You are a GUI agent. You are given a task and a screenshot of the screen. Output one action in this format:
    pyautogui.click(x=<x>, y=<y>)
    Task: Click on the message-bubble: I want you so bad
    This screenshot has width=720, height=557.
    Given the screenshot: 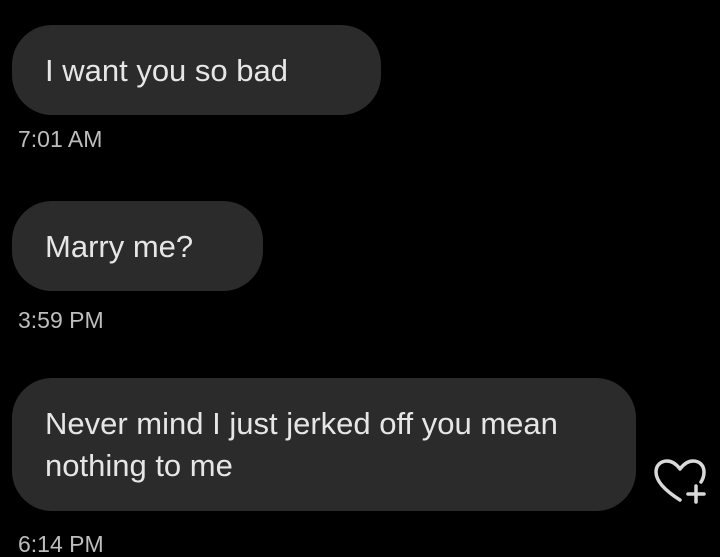 What is the action you would take?
    pyautogui.click(x=196, y=70)
    